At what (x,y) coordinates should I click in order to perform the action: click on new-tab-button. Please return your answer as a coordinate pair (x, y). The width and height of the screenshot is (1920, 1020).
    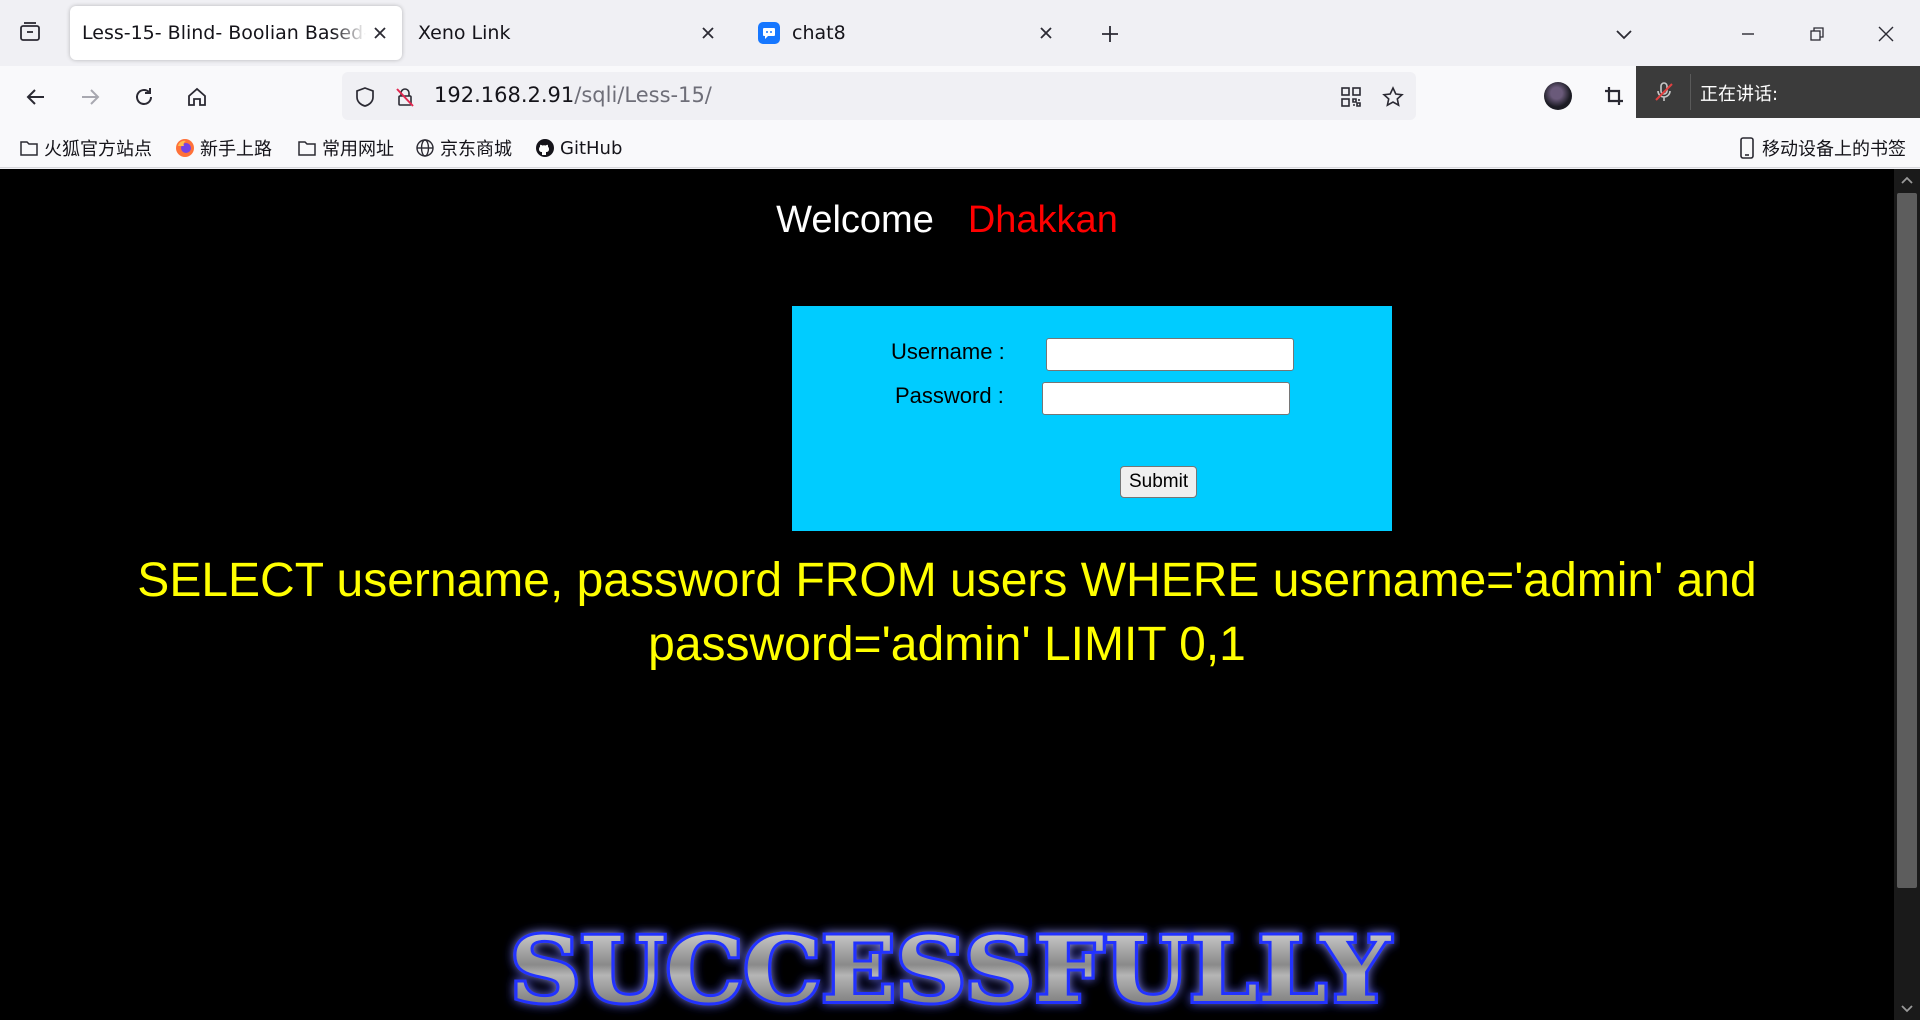
    Looking at the image, I should click on (1110, 34).